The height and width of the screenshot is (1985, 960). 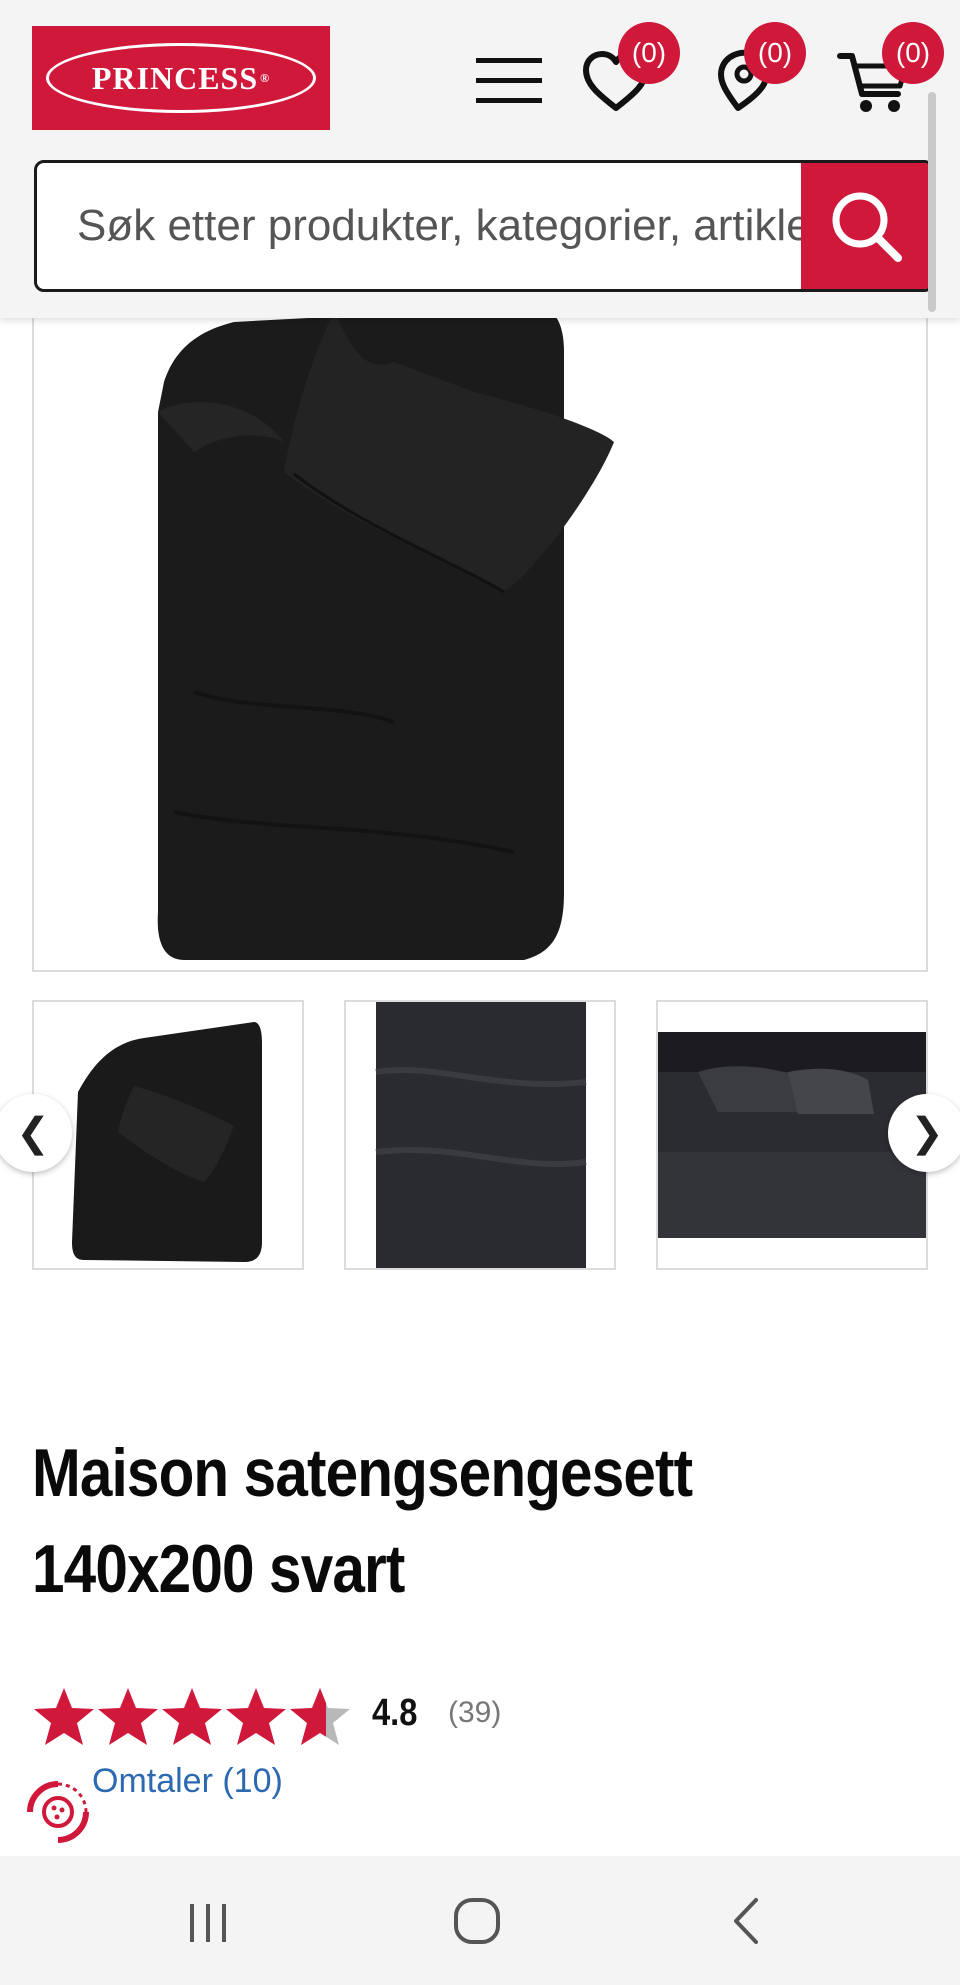 I want to click on home-button, so click(x=477, y=1921).